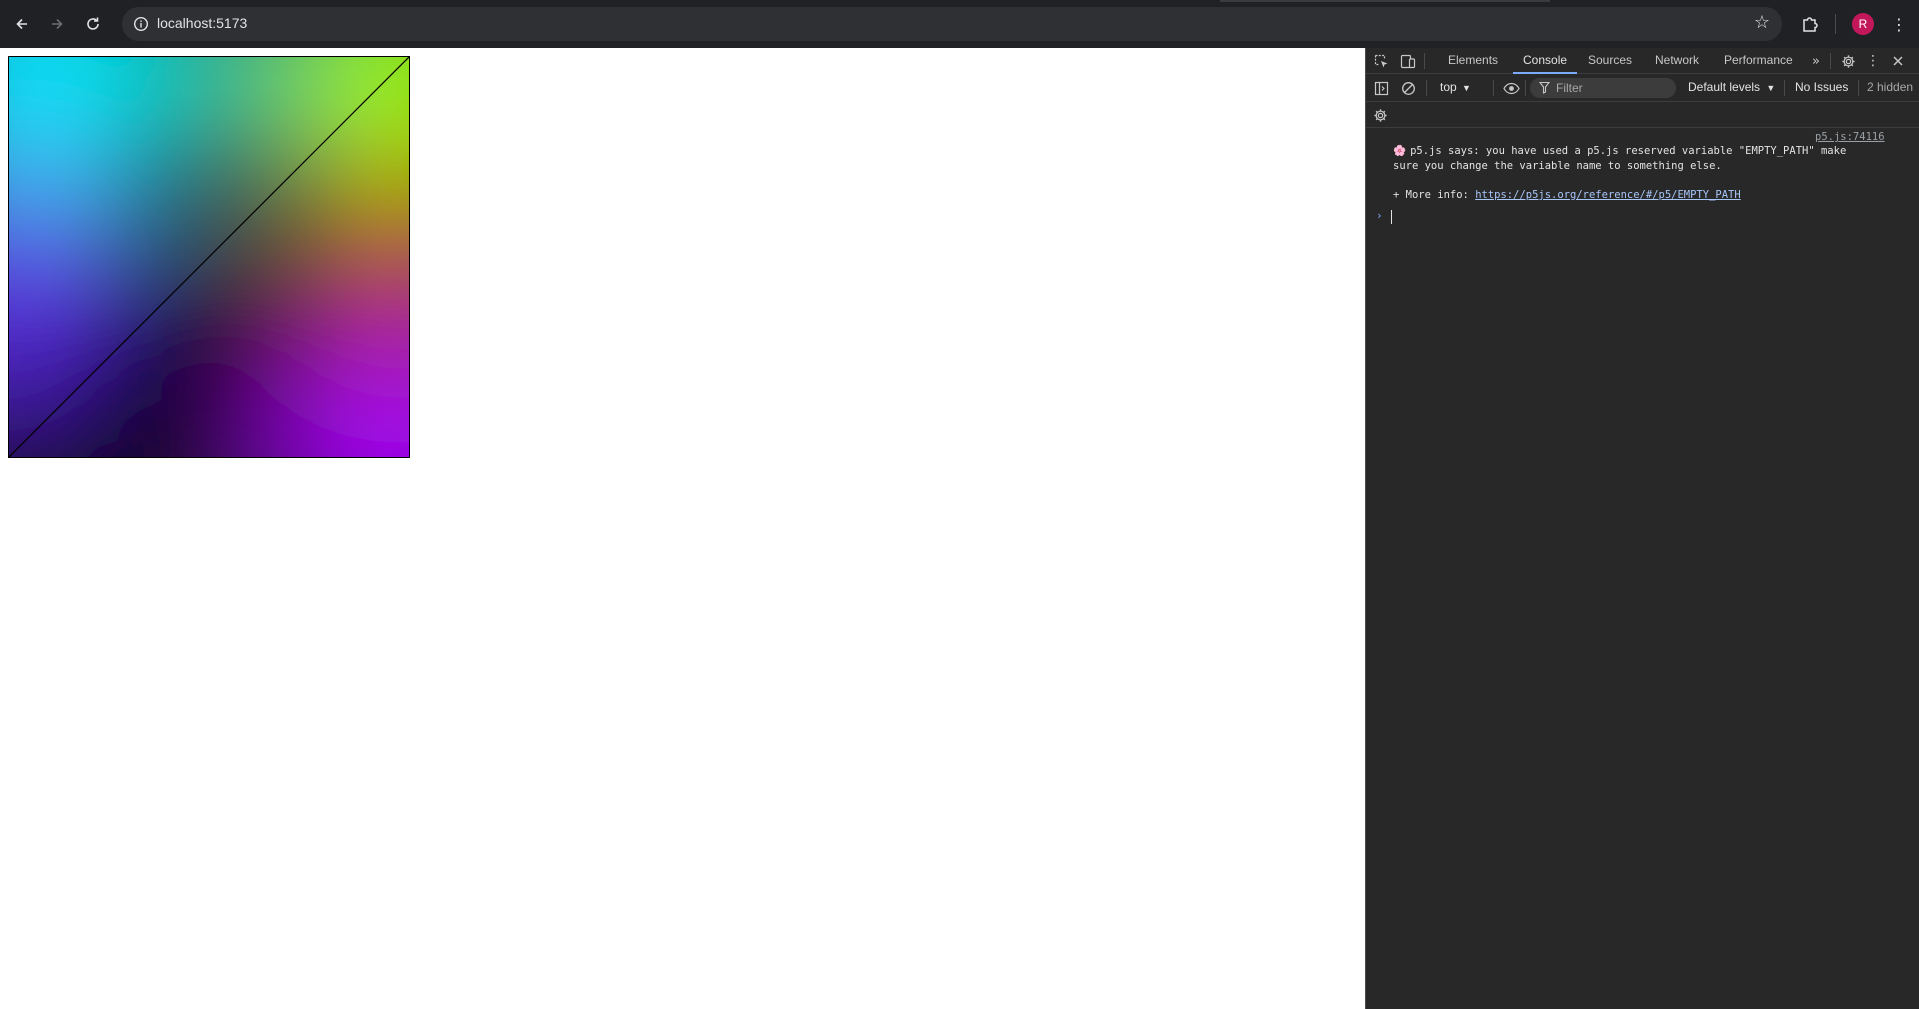  Describe the element at coordinates (1448, 87) in the screenshot. I see `context-label: top` at that location.